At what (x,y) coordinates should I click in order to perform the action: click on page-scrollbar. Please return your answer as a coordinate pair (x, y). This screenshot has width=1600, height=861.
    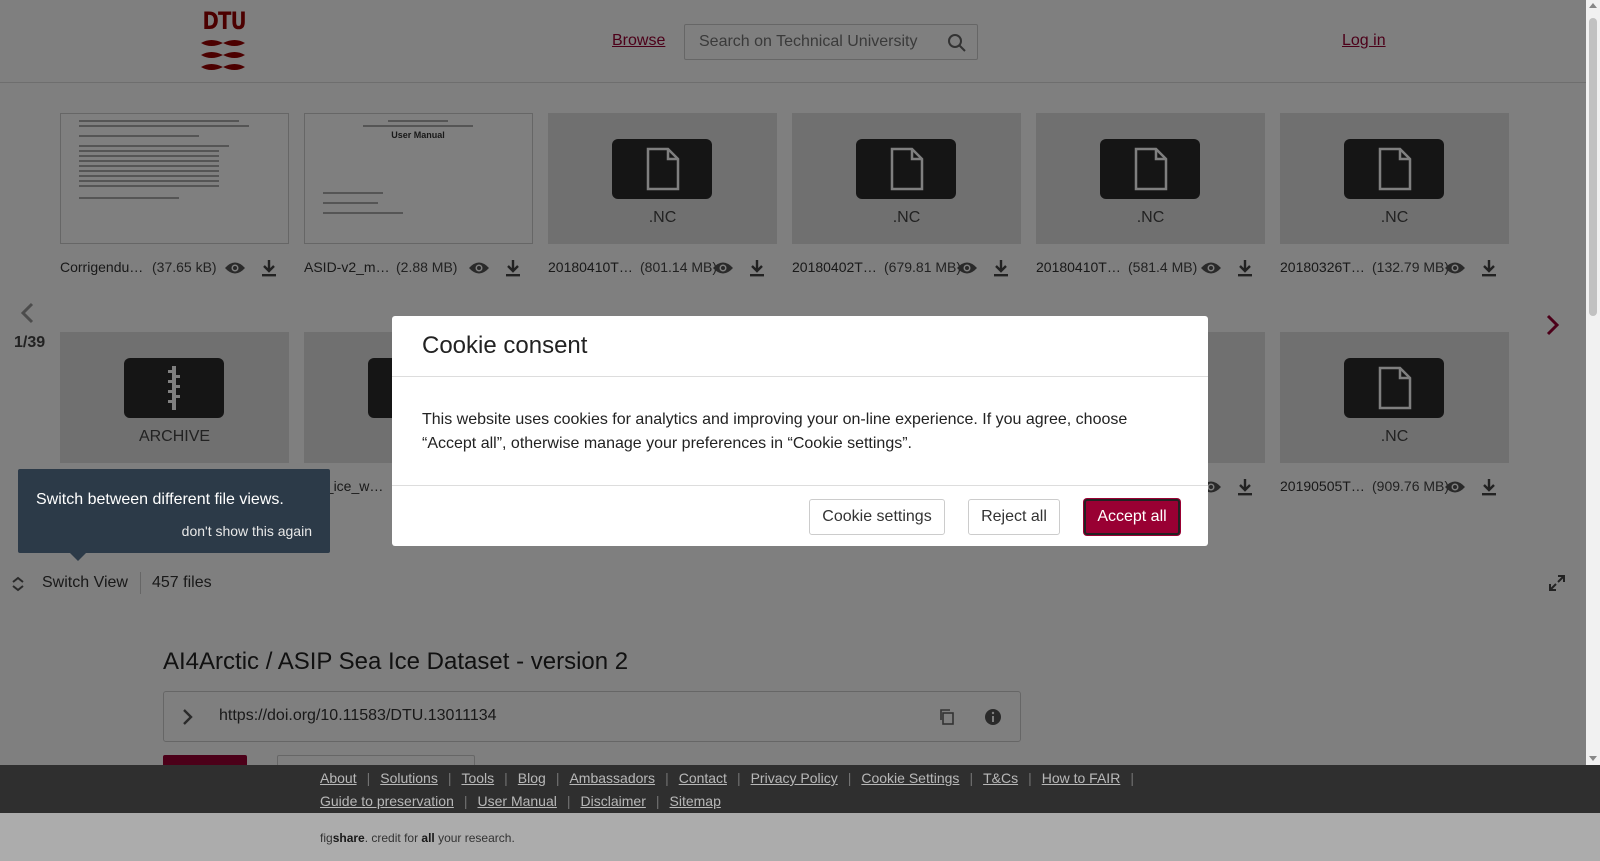
    Looking at the image, I should click on (1593, 382).